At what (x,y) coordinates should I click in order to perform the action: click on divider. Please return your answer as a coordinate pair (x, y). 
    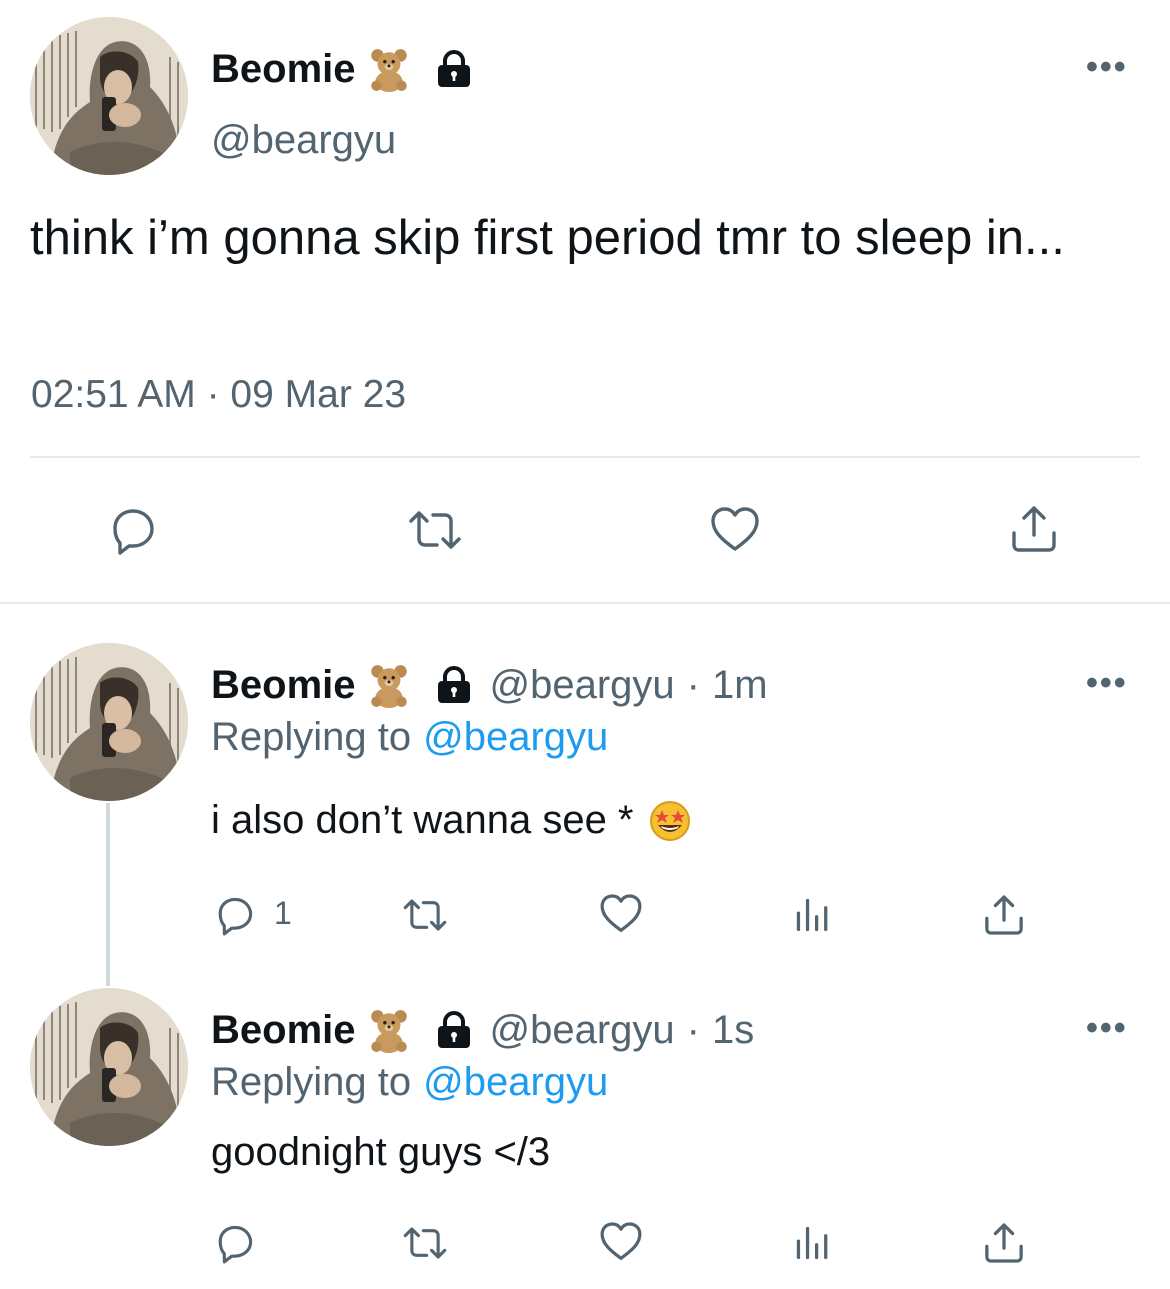
    Looking at the image, I should click on (585, 457).